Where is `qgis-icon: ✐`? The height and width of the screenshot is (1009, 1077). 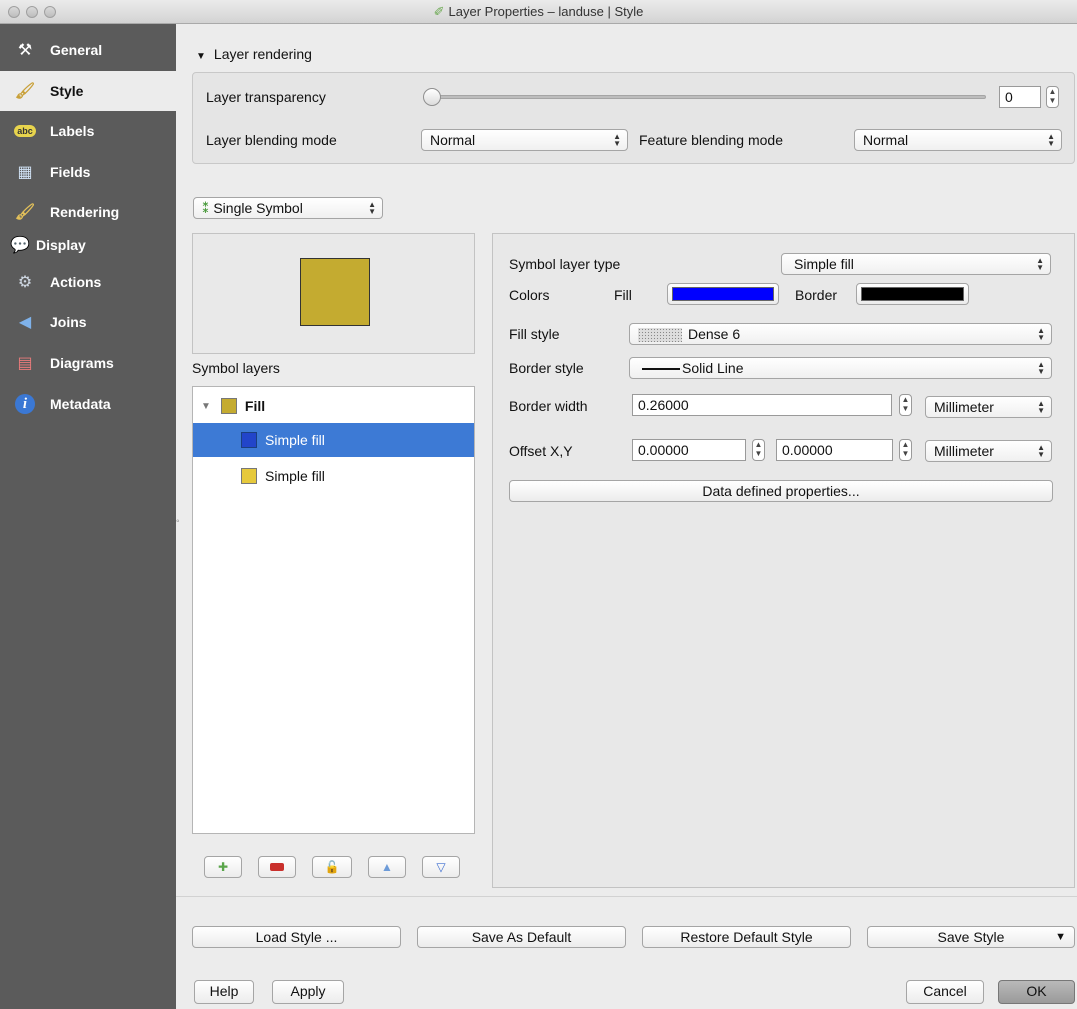
qgis-icon: ✐ is located at coordinates (439, 11).